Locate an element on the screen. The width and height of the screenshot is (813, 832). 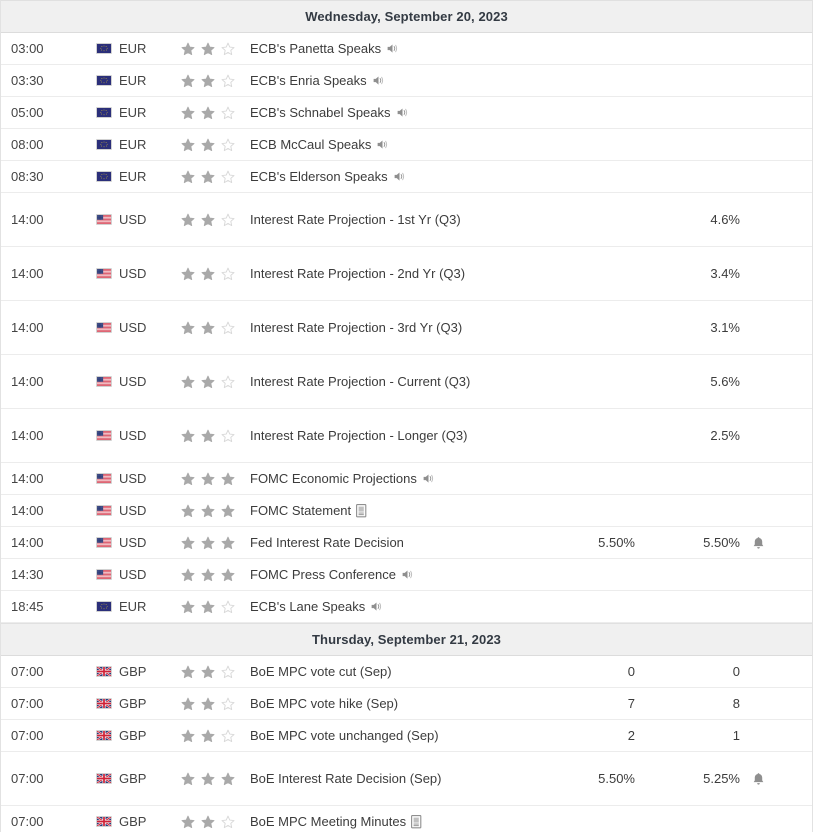
calendar-event-row: 07:00 GBP BoE MPC vote hike (Sep) 7 8 is located at coordinates (406, 704).